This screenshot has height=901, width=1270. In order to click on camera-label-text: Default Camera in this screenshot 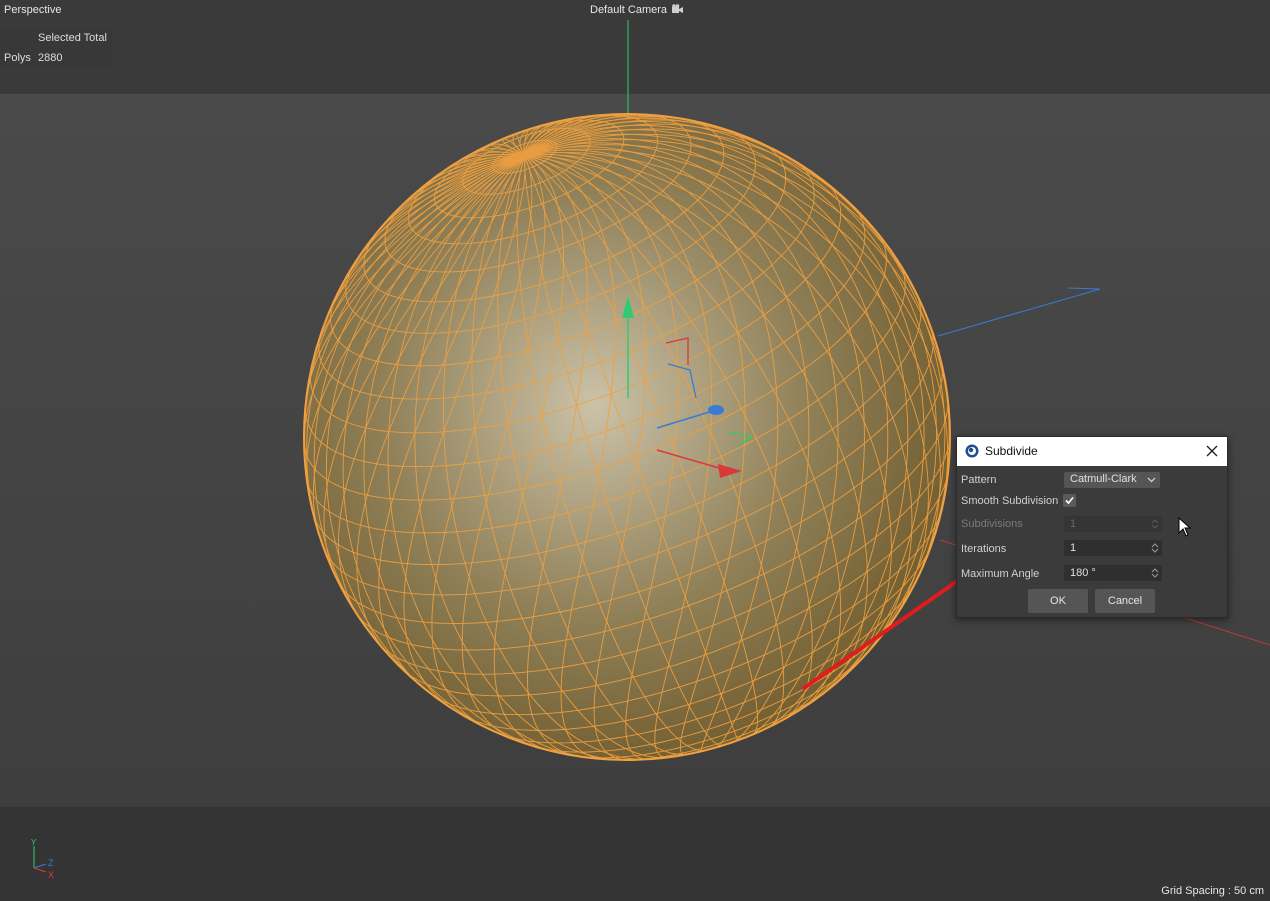, I will do `click(629, 10)`.